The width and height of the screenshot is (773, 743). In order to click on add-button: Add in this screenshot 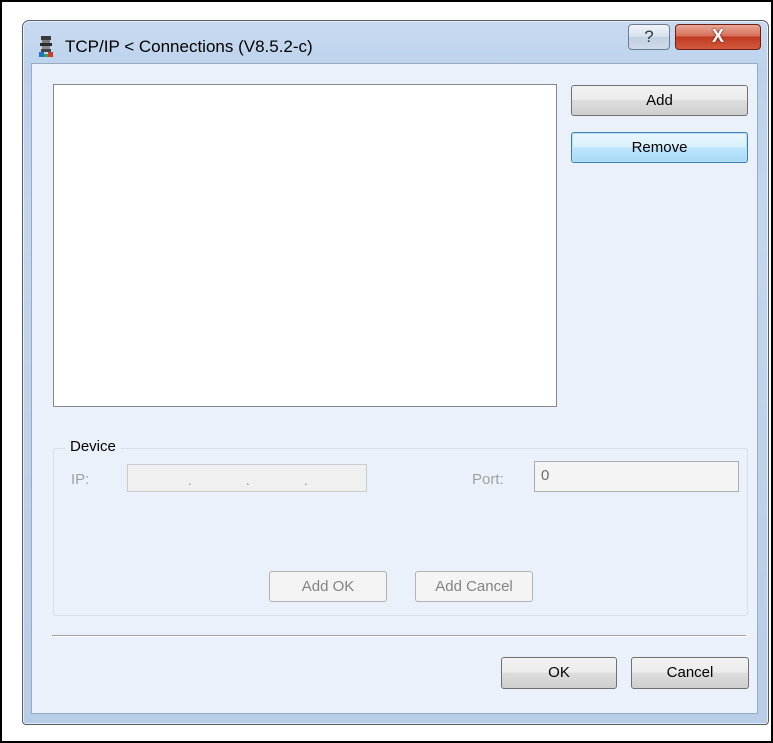, I will do `click(659, 100)`.